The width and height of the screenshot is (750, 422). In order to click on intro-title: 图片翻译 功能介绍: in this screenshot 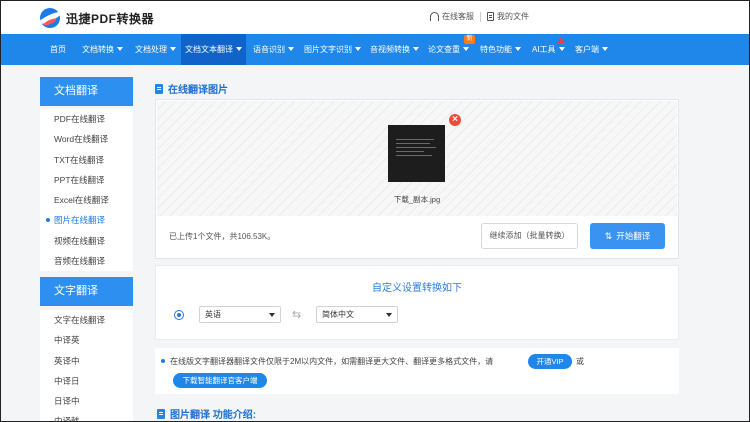, I will do `click(206, 413)`.